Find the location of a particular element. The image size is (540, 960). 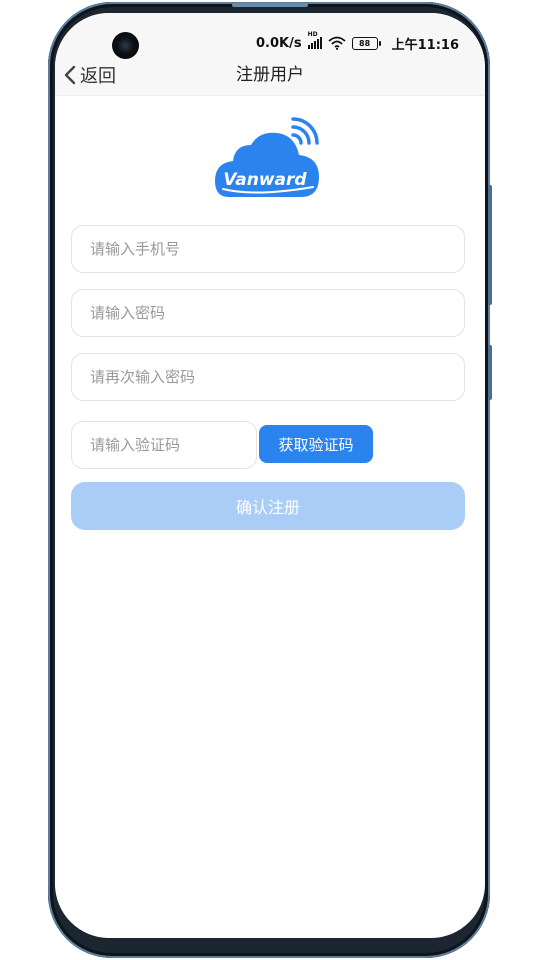

password-confirm-input is located at coordinates (268, 377).